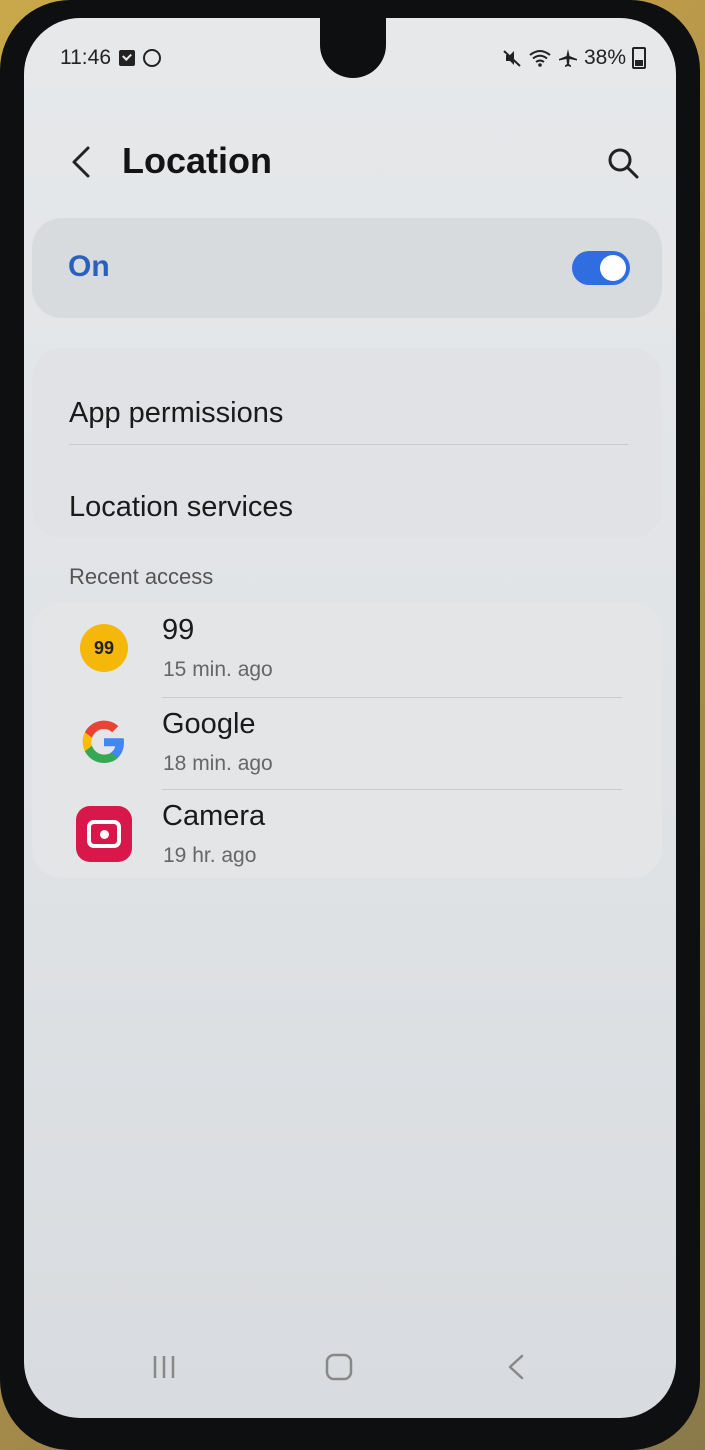 This screenshot has width=705, height=1450. What do you see at coordinates (104, 834) in the screenshot?
I see `camera-icon` at bounding box center [104, 834].